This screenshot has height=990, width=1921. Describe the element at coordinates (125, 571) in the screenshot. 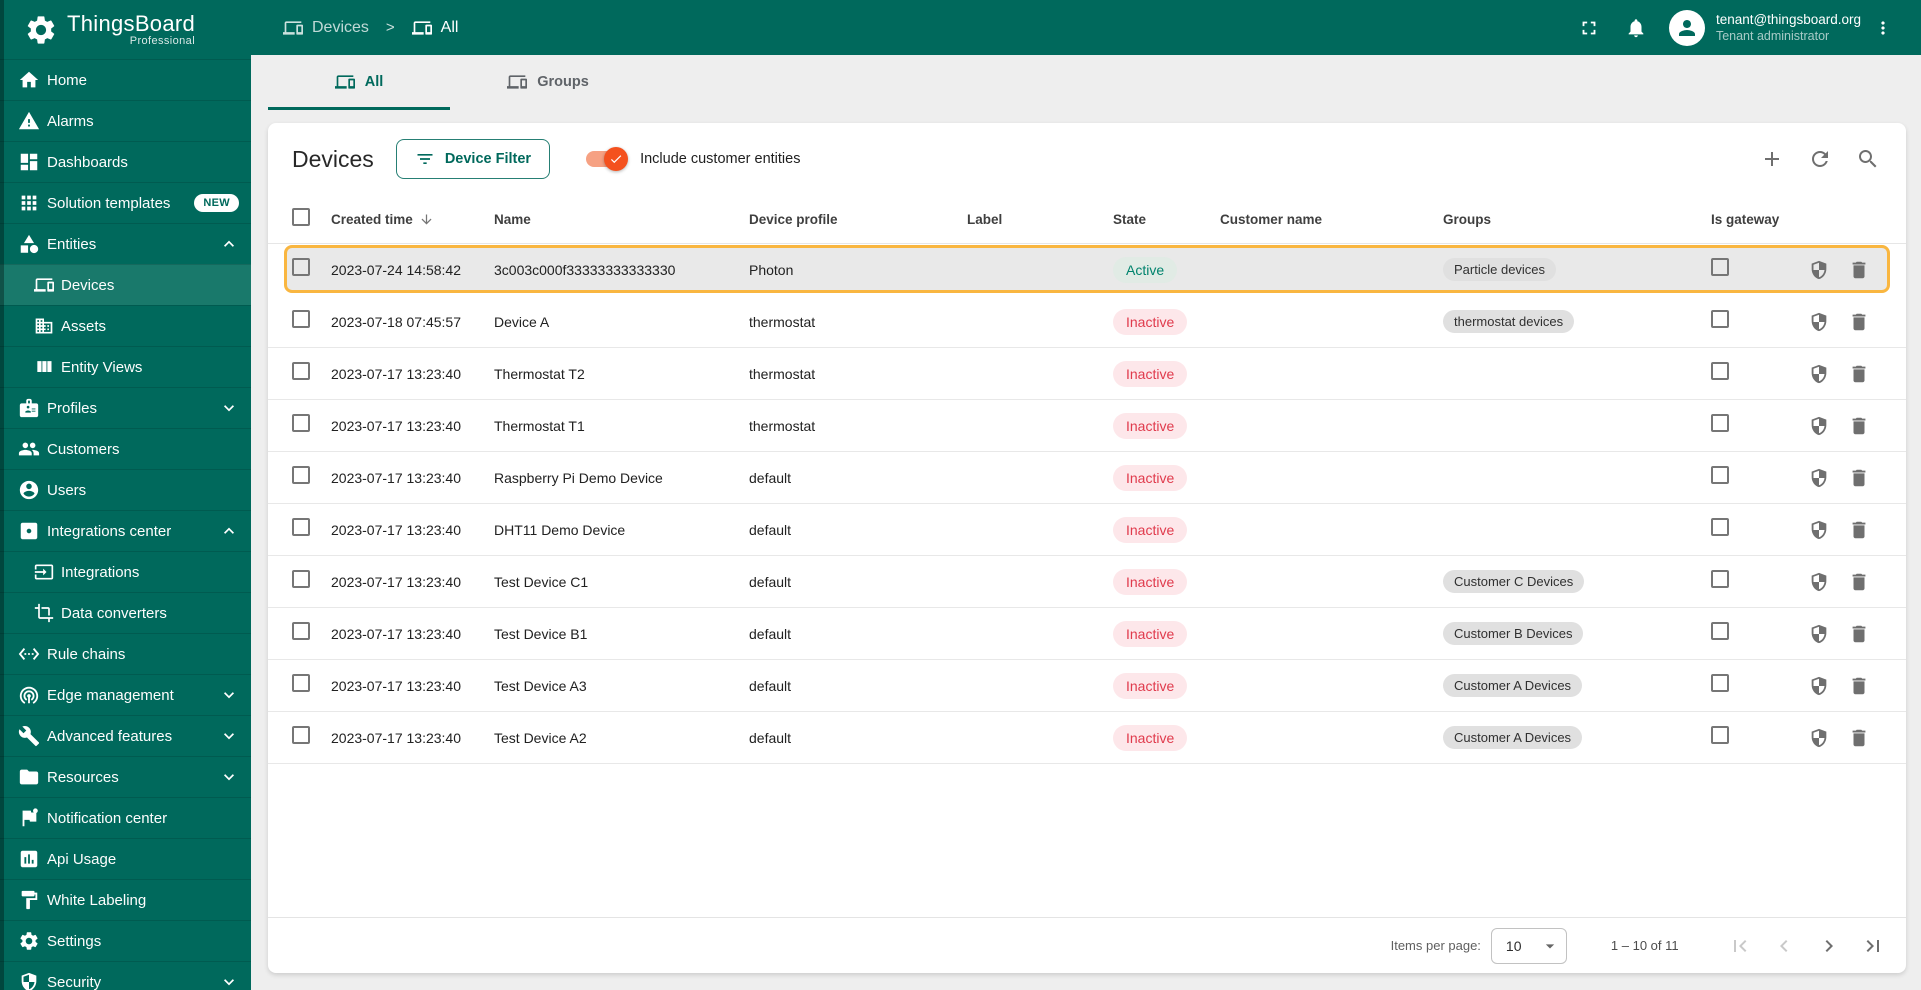

I see `sidebar-item-integrations: Integrations` at that location.